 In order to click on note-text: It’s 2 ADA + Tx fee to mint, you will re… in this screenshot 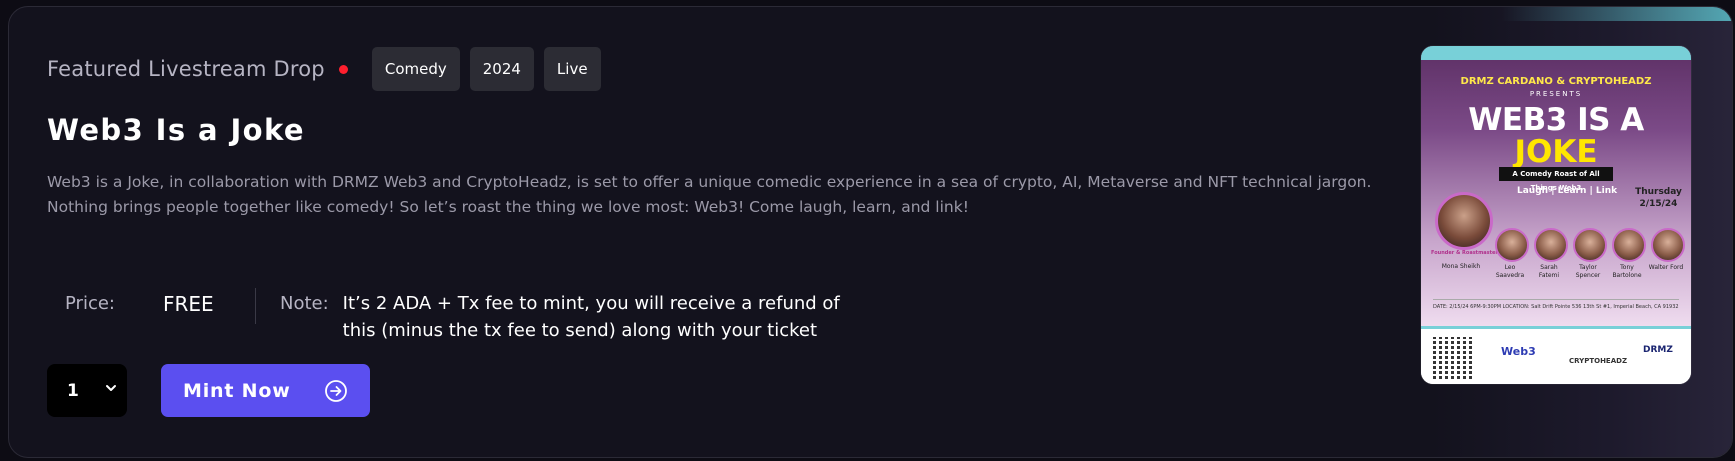, I will do `click(591, 317)`.